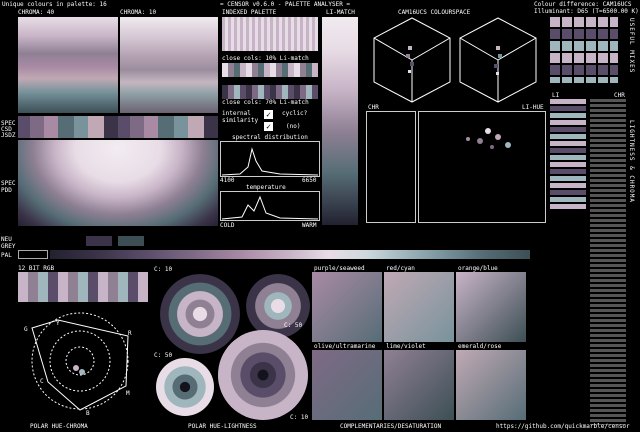 The width and height of the screenshot is (640, 432). Describe the element at coordinates (240, 117) in the screenshot. I see `internal-similarity-label: internal similarity` at that location.